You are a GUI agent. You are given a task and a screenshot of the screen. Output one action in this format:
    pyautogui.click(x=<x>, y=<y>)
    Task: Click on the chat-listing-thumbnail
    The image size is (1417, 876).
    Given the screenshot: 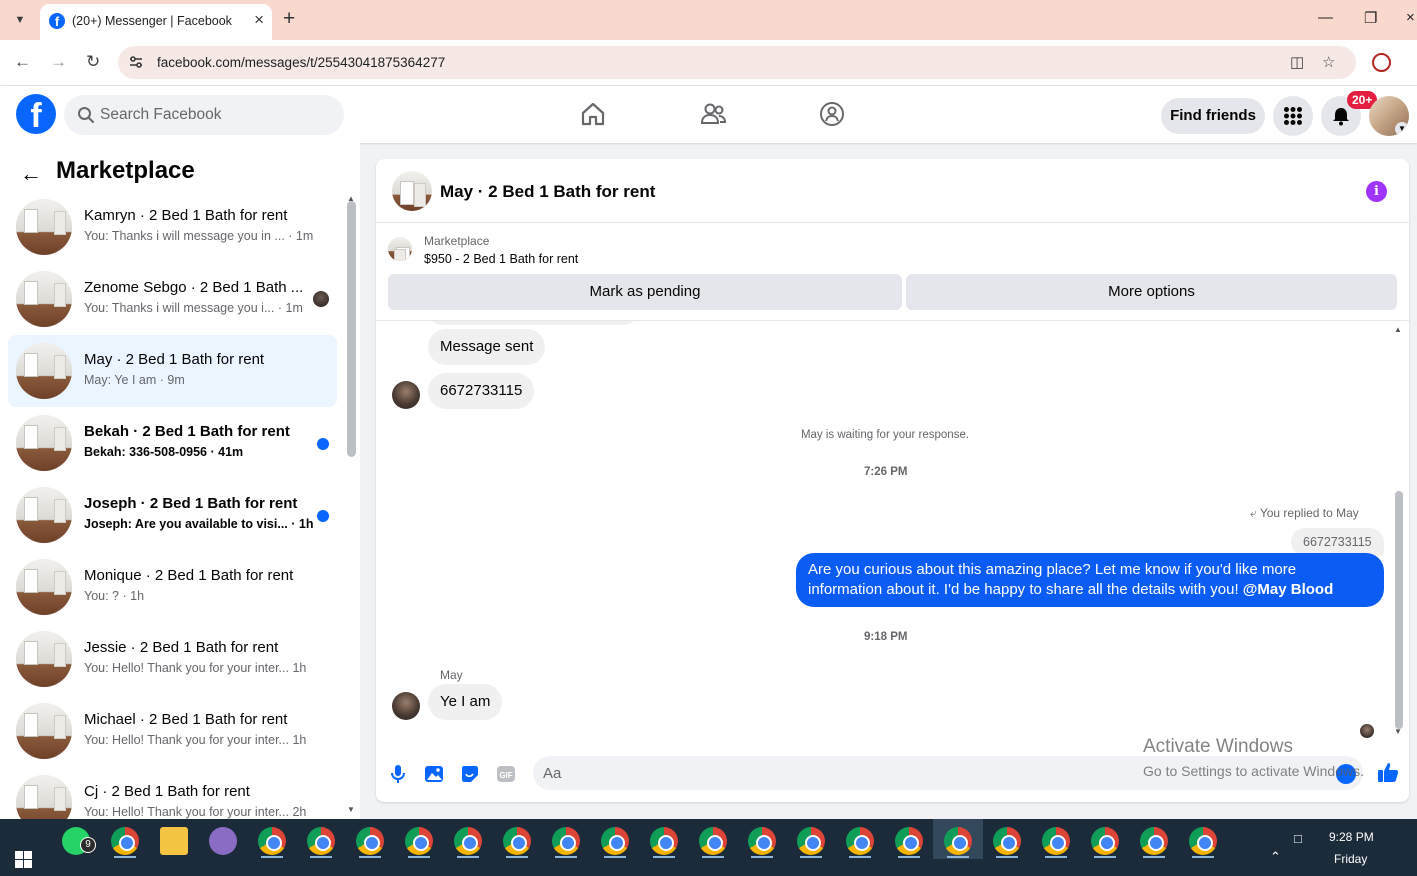 What is the action you would take?
    pyautogui.click(x=412, y=191)
    